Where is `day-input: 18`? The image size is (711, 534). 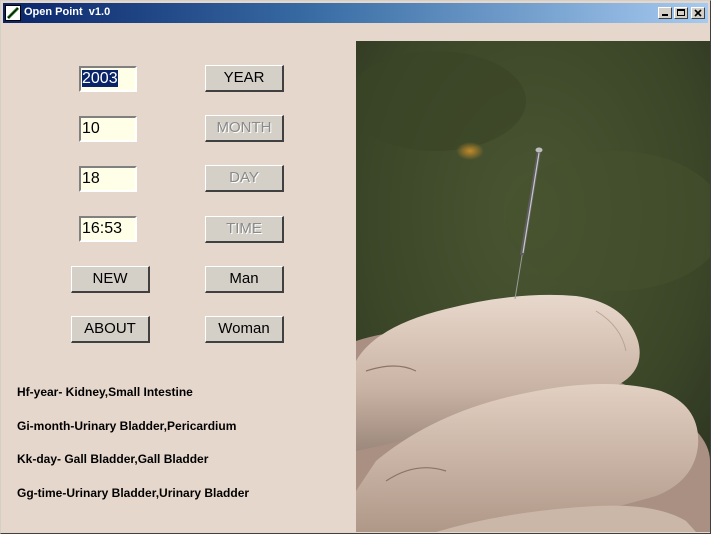
day-input: 18 is located at coordinates (108, 179).